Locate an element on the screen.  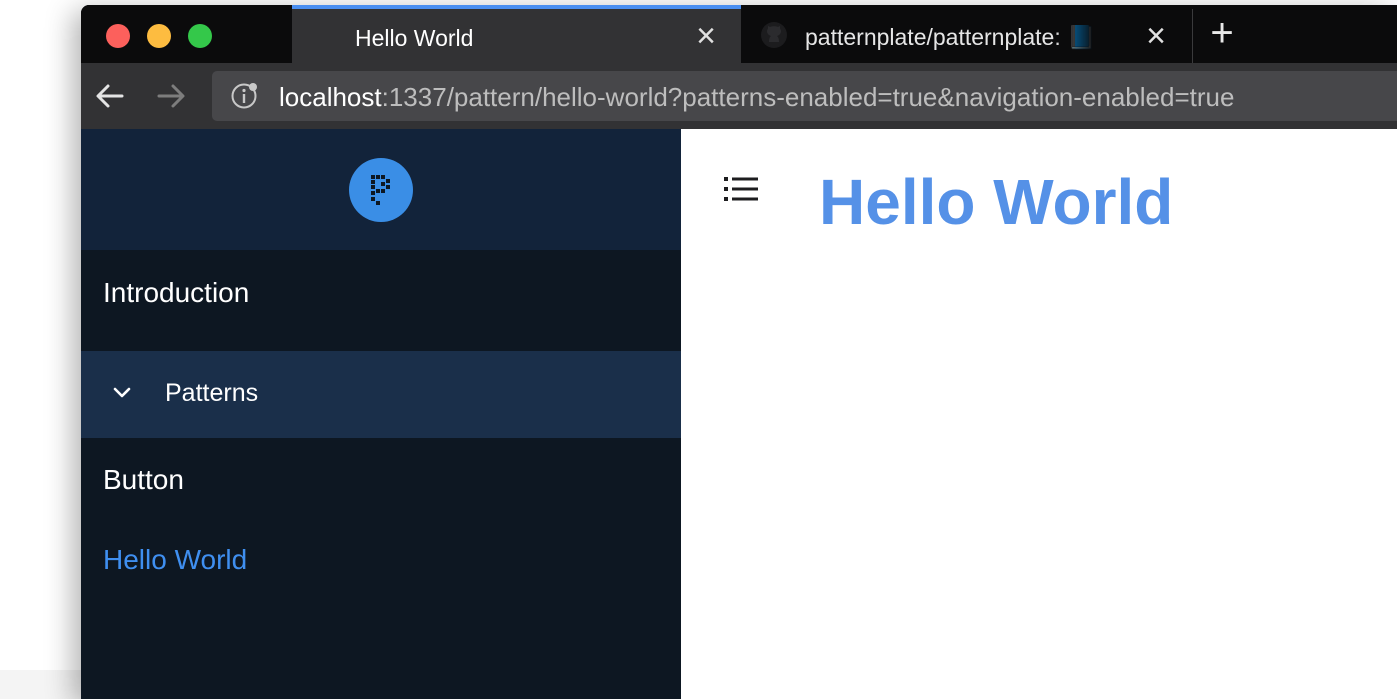
sidebar-header is located at coordinates (381, 189).